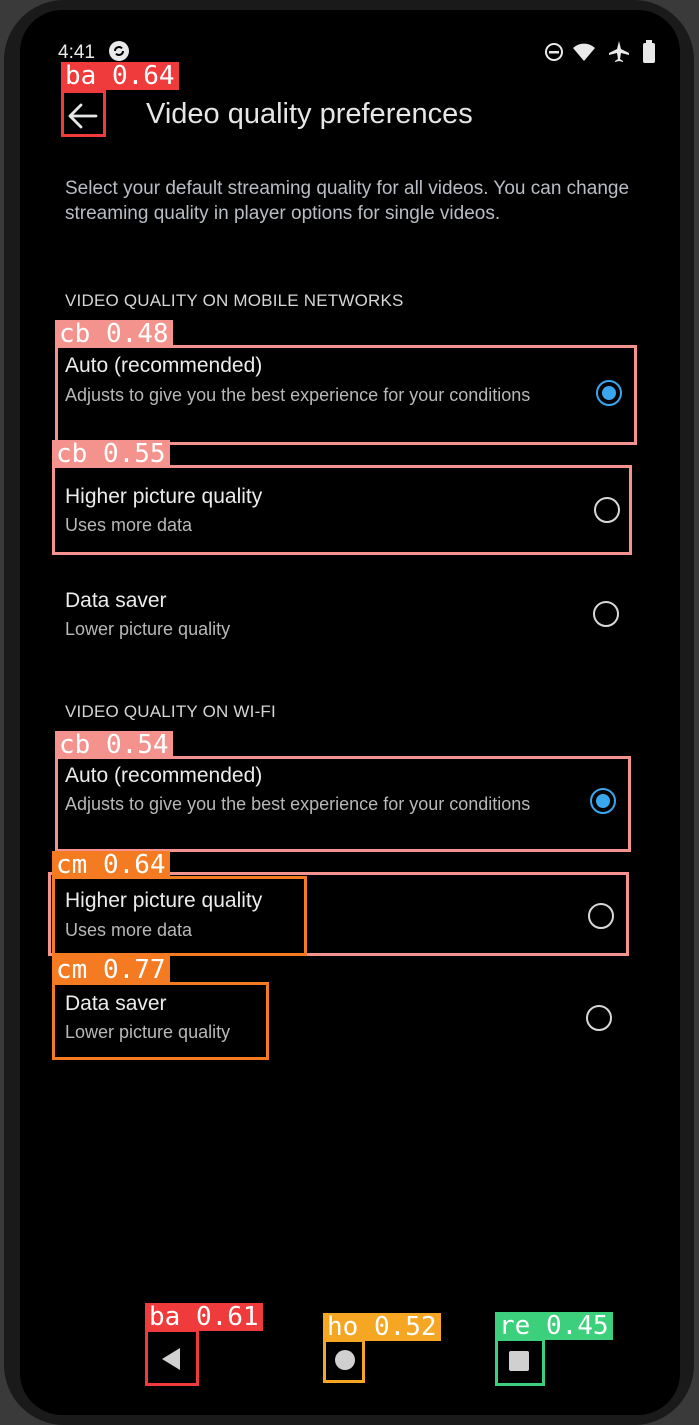  I want to click on sync-icon, so click(119, 51).